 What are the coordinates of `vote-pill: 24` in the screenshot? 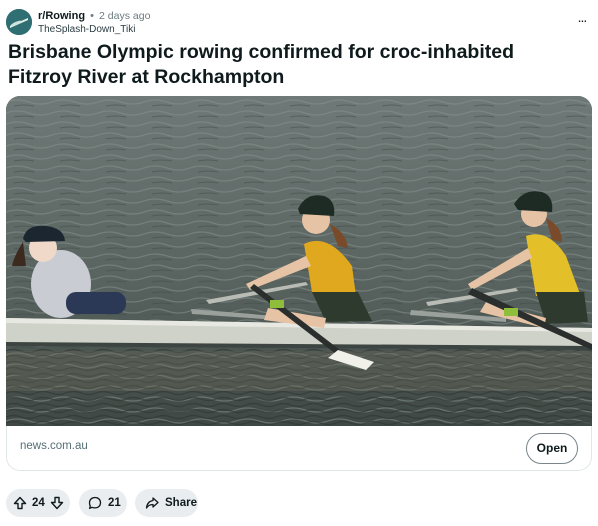 It's located at (38, 503).